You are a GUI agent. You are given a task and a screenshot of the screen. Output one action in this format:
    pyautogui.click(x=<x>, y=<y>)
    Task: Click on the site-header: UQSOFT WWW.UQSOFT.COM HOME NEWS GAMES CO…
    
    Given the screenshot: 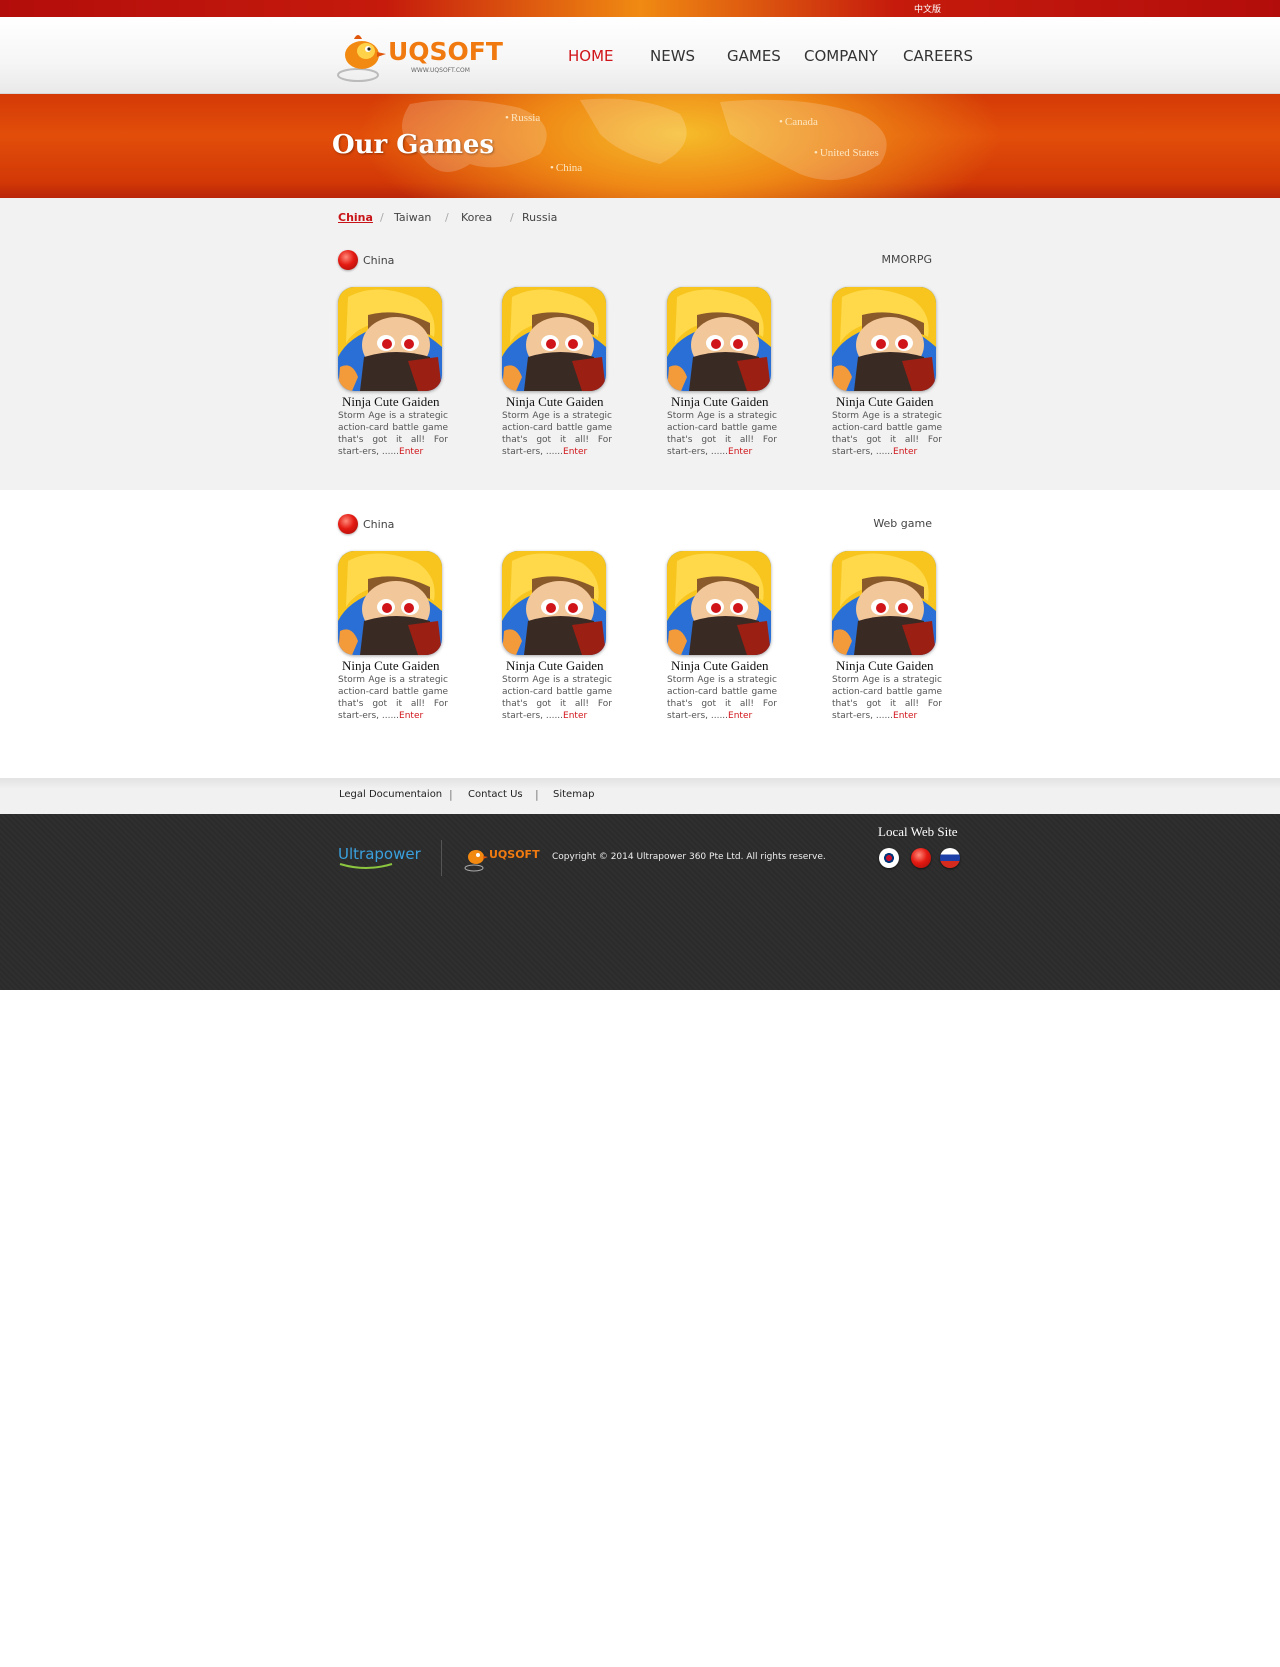 What is the action you would take?
    pyautogui.click(x=640, y=55)
    